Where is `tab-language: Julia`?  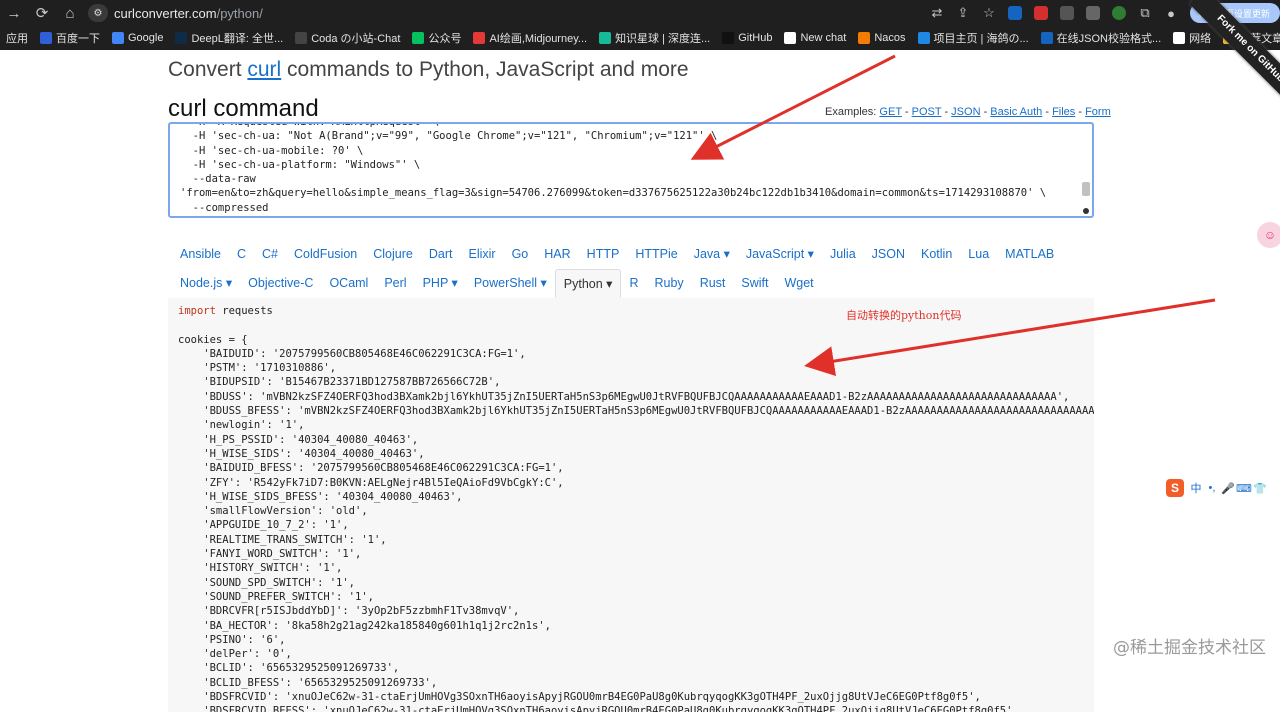
tab-language: Julia is located at coordinates (843, 254).